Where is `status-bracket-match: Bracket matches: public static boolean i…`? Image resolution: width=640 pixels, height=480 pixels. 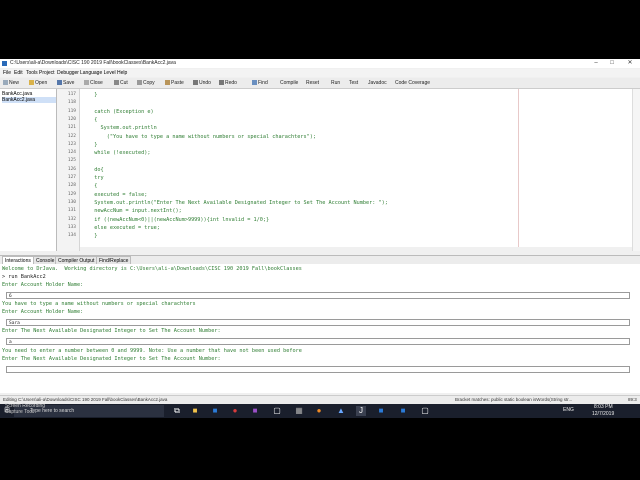
status-bracket-match: Bracket matches: public static boolean i… is located at coordinates (514, 399).